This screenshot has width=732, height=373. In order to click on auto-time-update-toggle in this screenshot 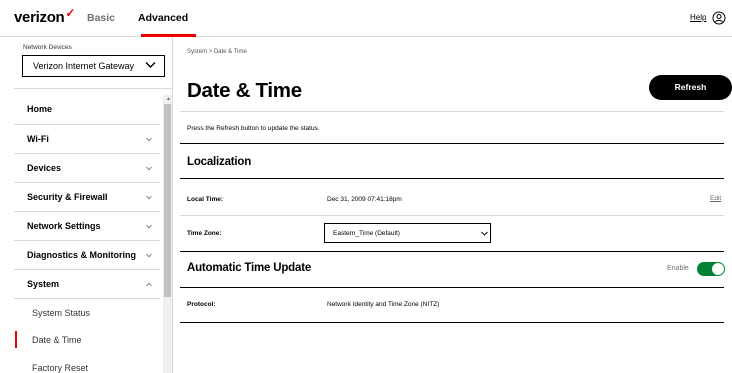, I will do `click(711, 269)`.